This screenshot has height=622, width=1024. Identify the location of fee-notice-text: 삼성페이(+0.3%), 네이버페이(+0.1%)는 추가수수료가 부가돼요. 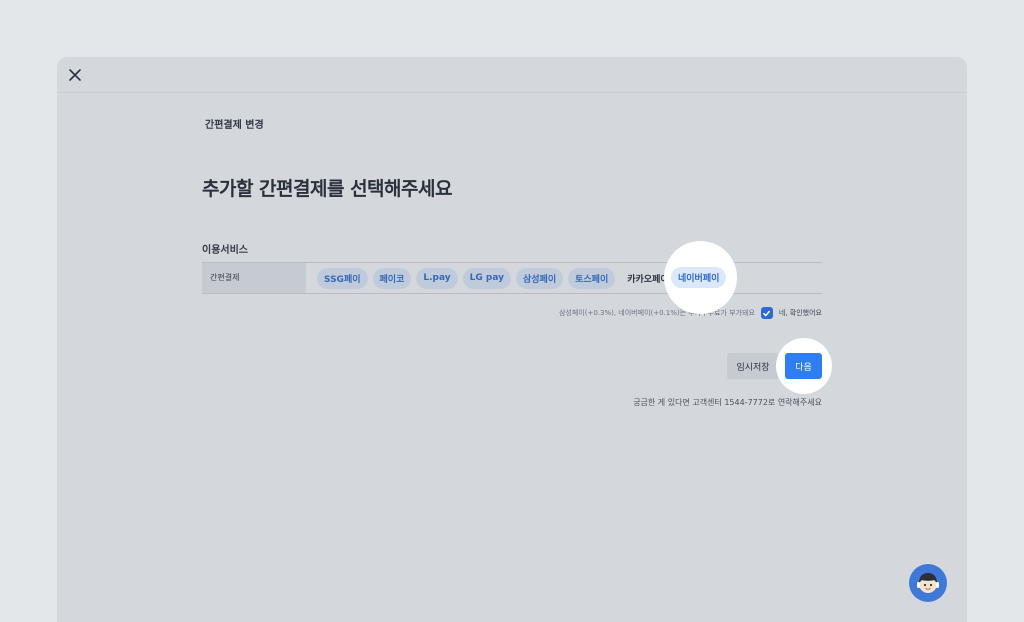
(656, 313).